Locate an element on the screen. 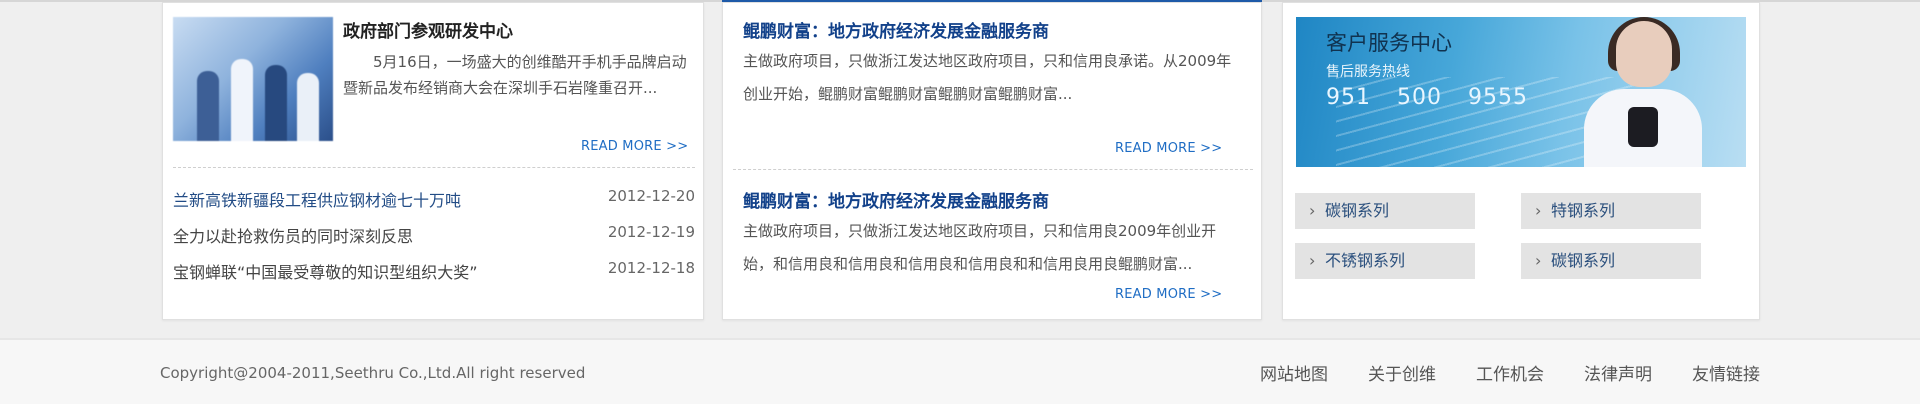  service-title: 客户服务中心 is located at coordinates (1389, 43).